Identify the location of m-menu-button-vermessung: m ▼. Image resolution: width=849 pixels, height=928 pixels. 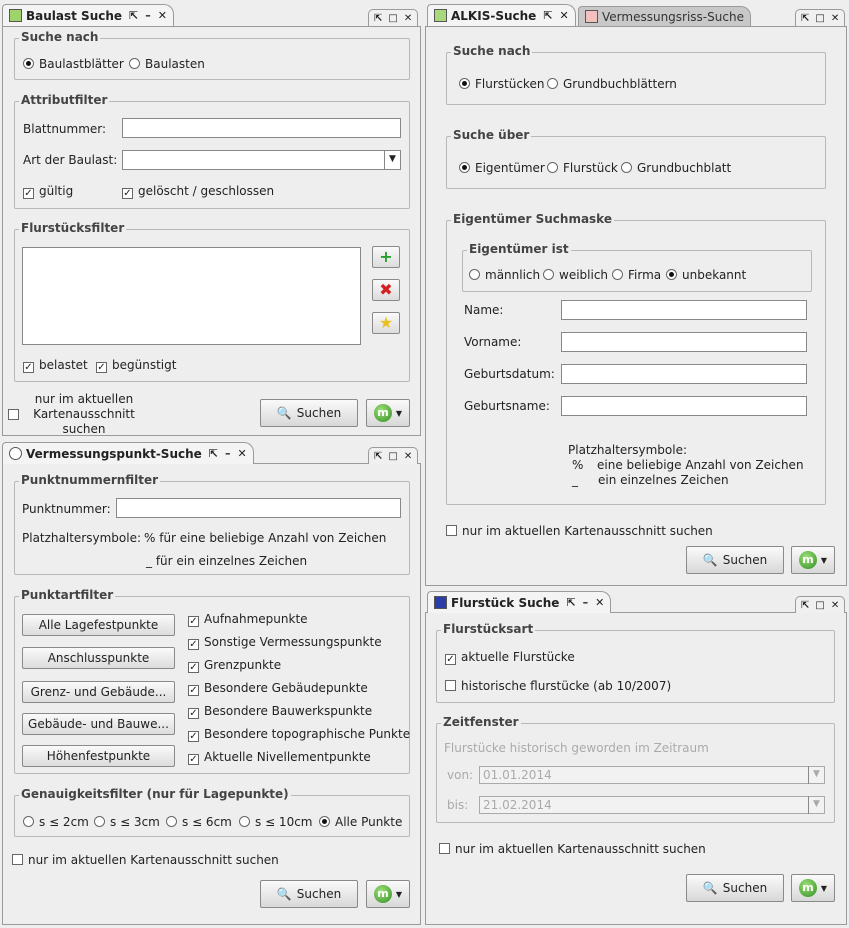
(388, 894).